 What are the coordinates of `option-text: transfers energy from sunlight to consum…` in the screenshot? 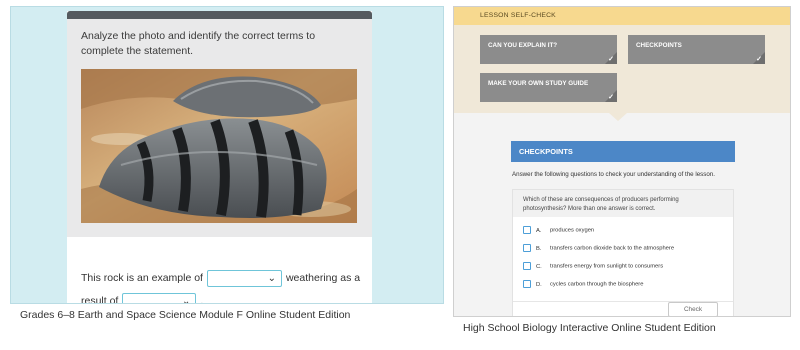 It's located at (607, 266).